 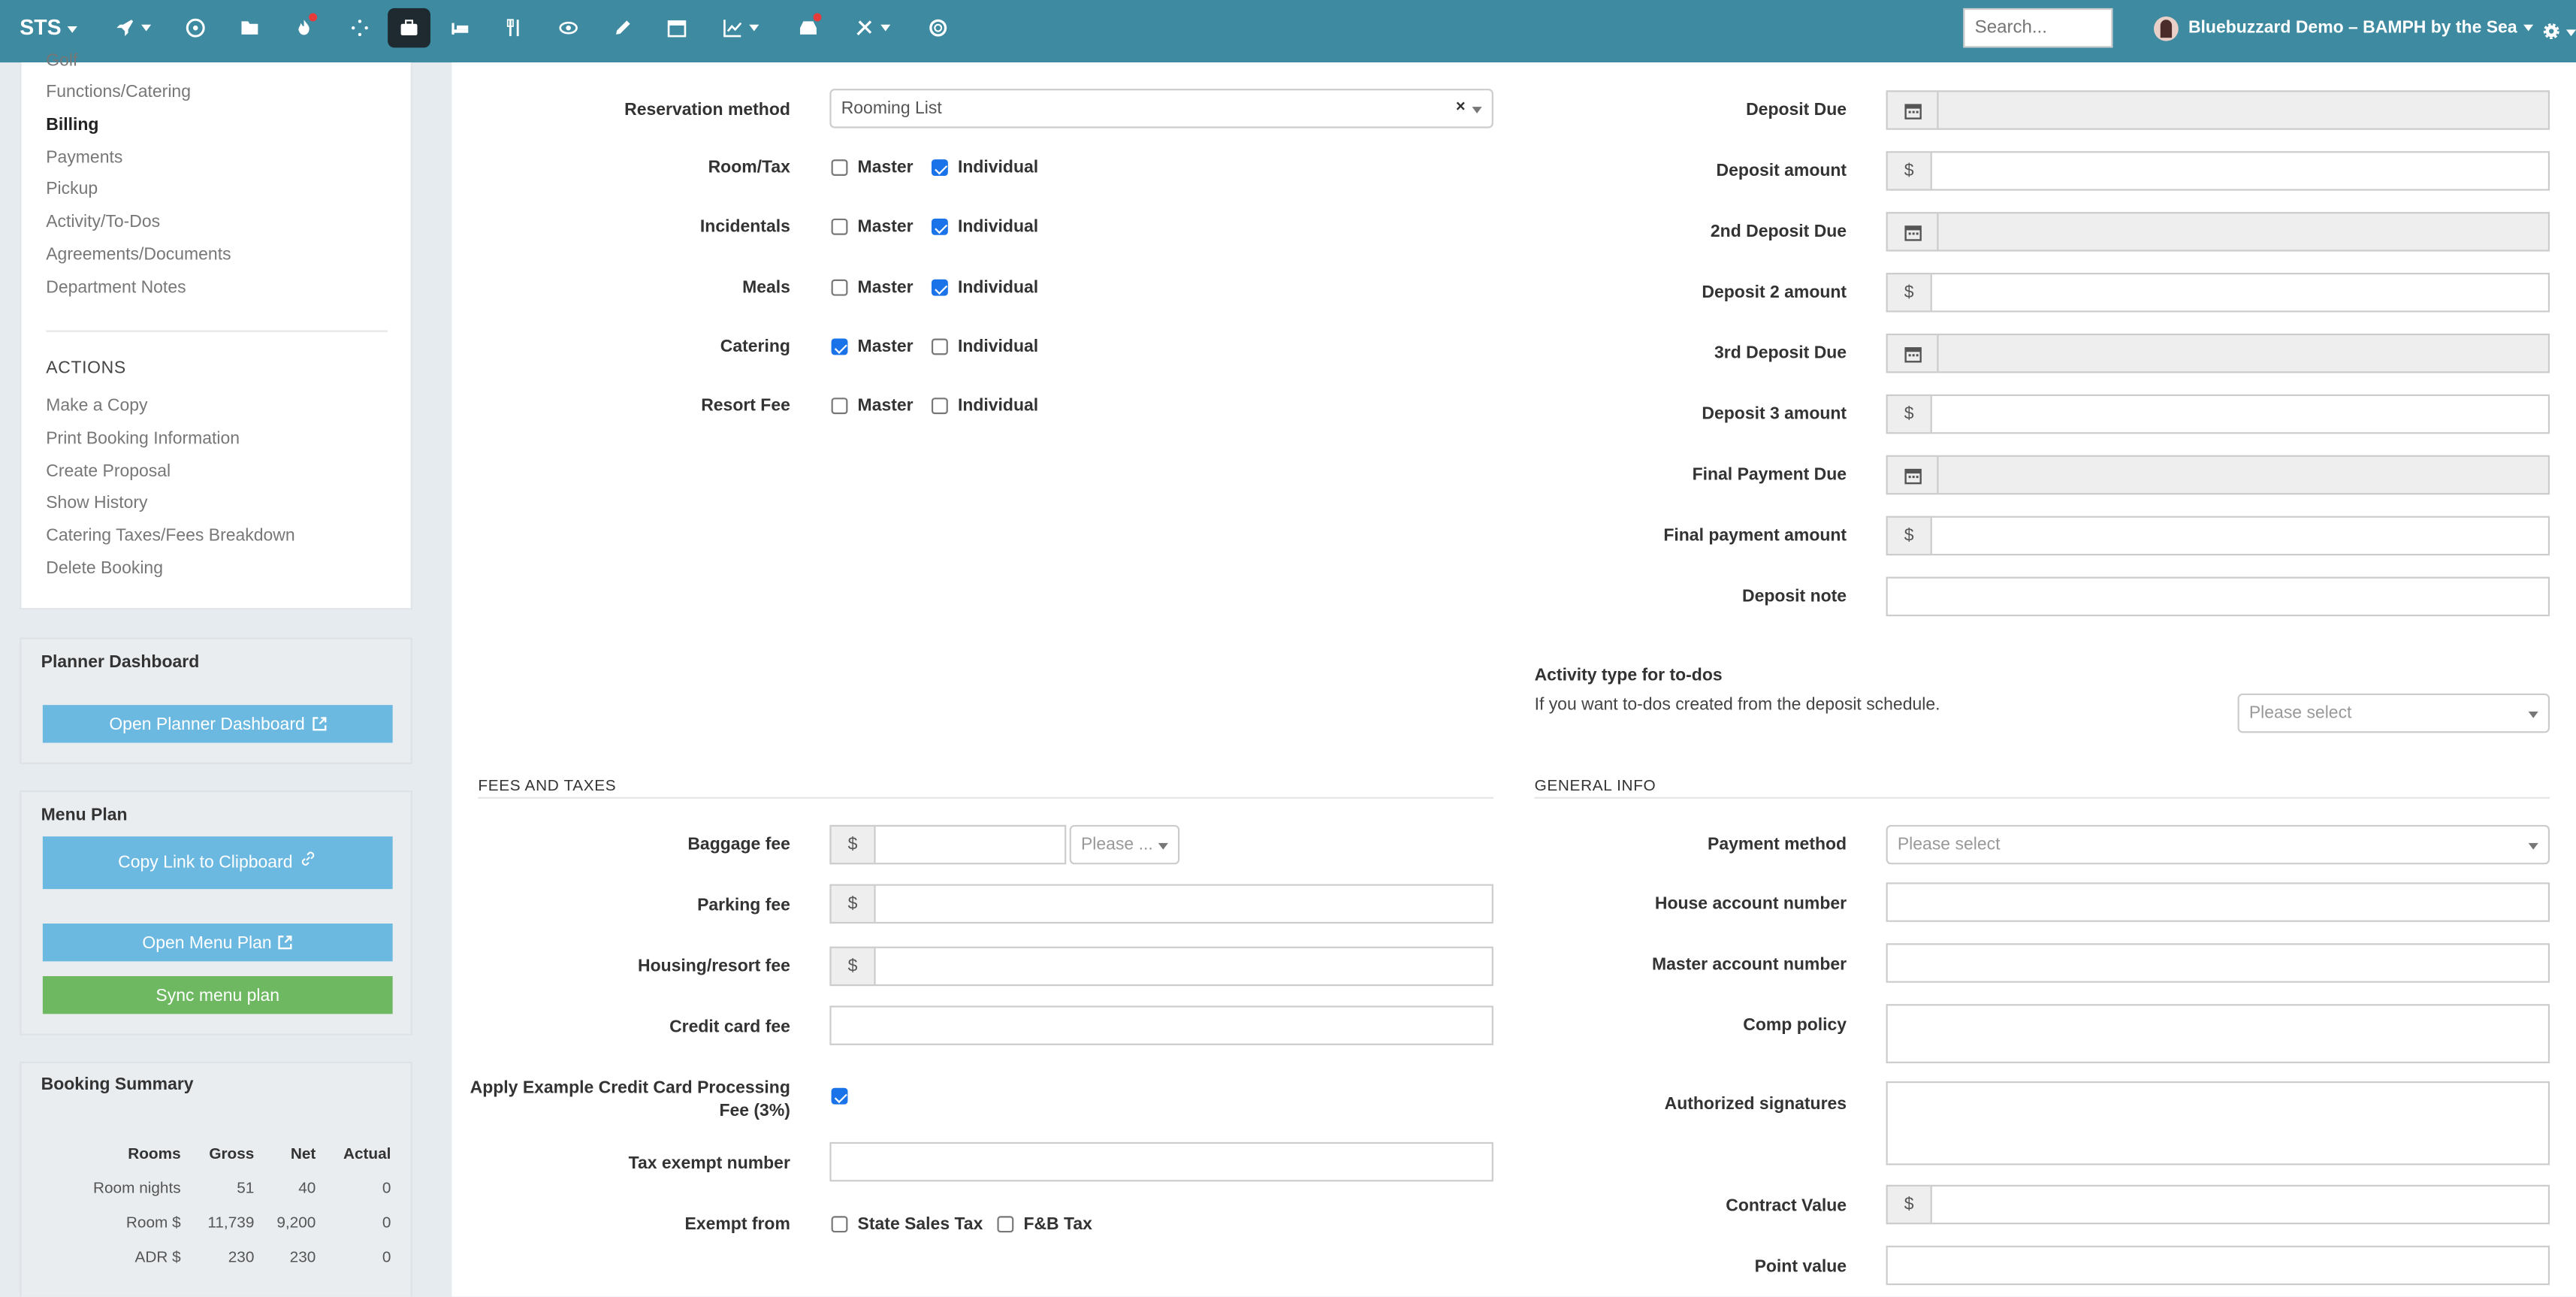 What do you see at coordinates (1628, 675) in the screenshot?
I see `activity-type-title: Activity type for to-dos` at bounding box center [1628, 675].